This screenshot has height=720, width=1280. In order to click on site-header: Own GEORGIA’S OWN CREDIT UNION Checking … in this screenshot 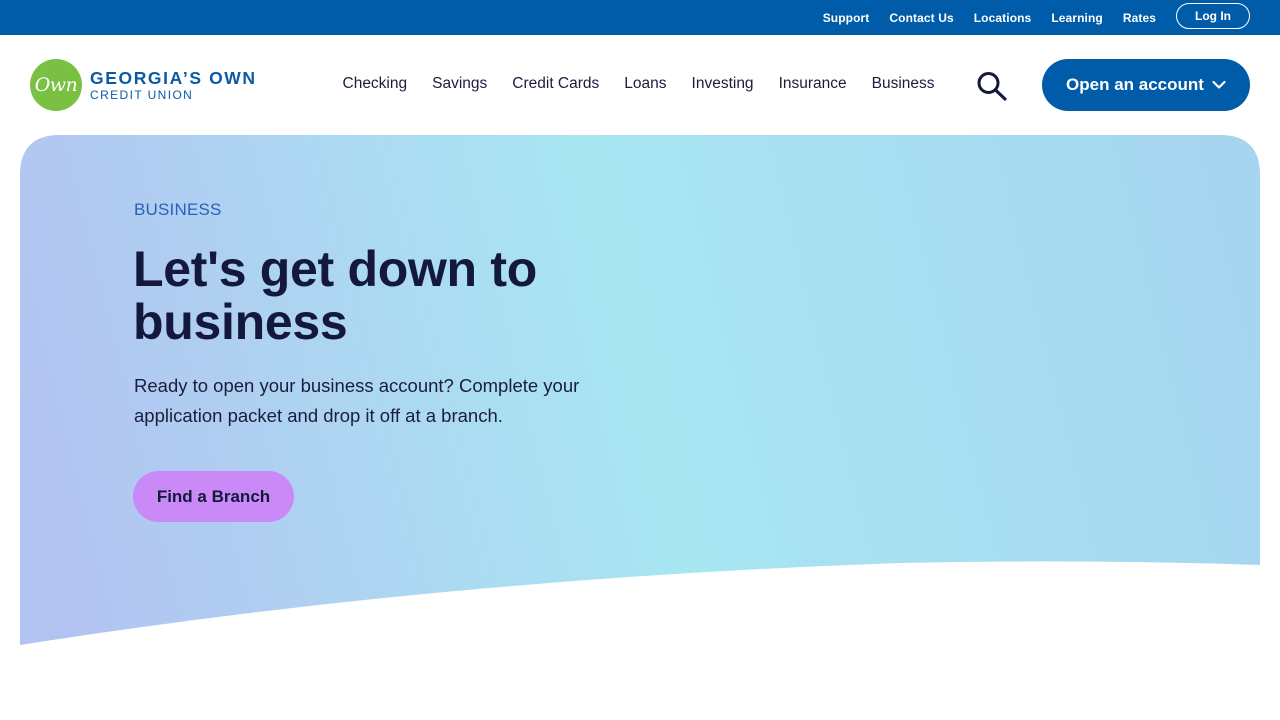, I will do `click(640, 85)`.